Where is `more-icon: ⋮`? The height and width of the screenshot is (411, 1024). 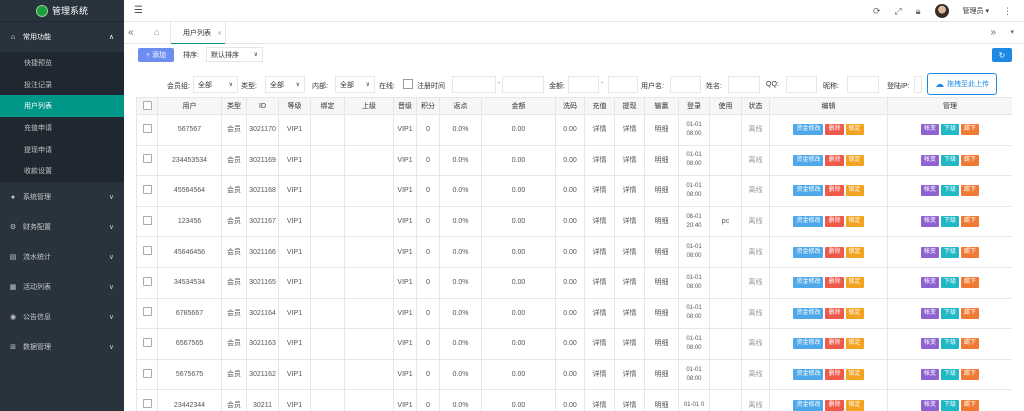 more-icon: ⋮ is located at coordinates (1007, 11).